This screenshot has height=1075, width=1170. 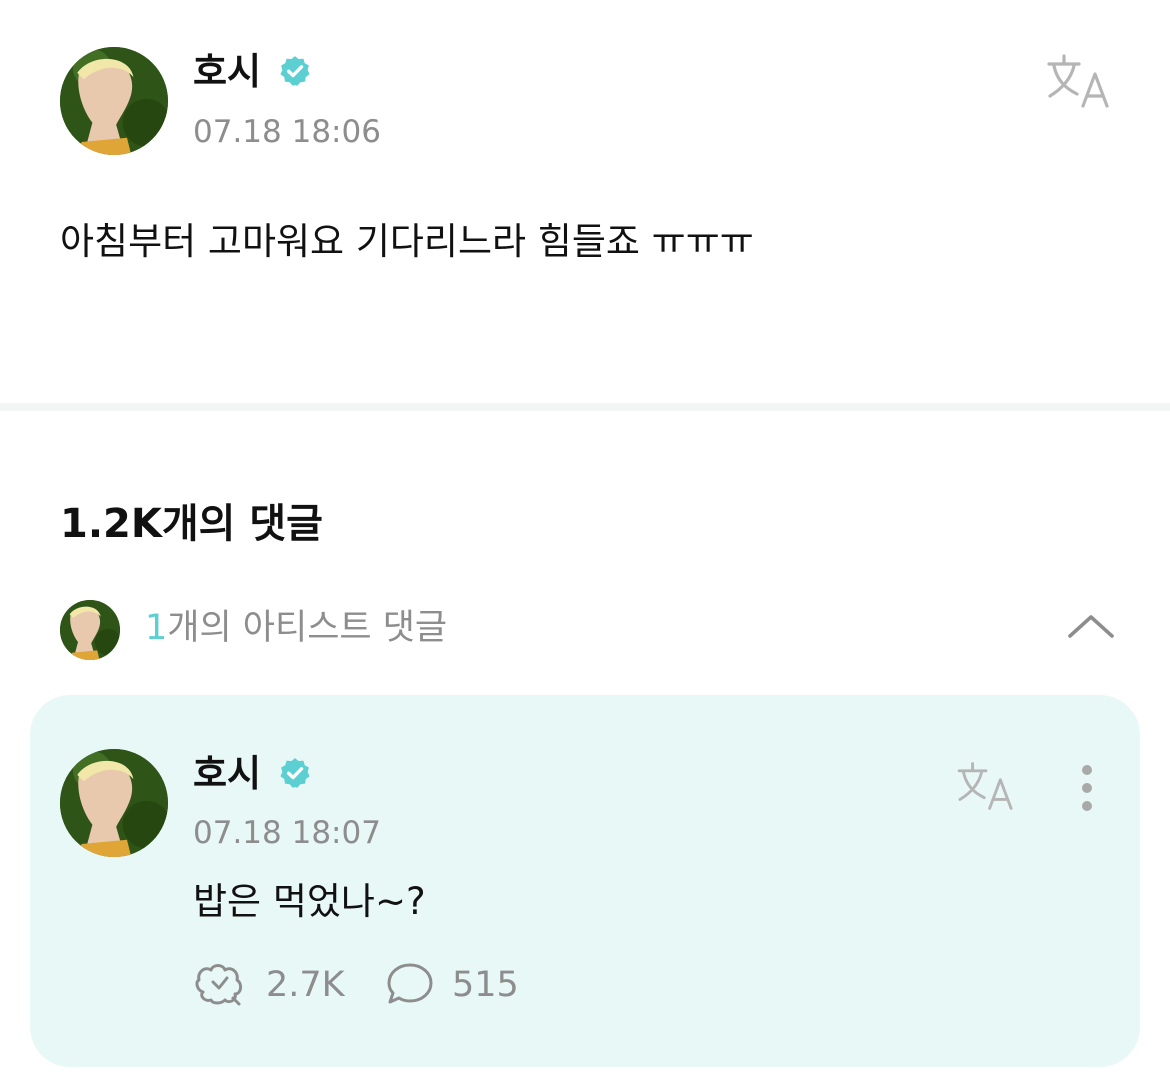 I want to click on author-avatar, so click(x=114, y=101).